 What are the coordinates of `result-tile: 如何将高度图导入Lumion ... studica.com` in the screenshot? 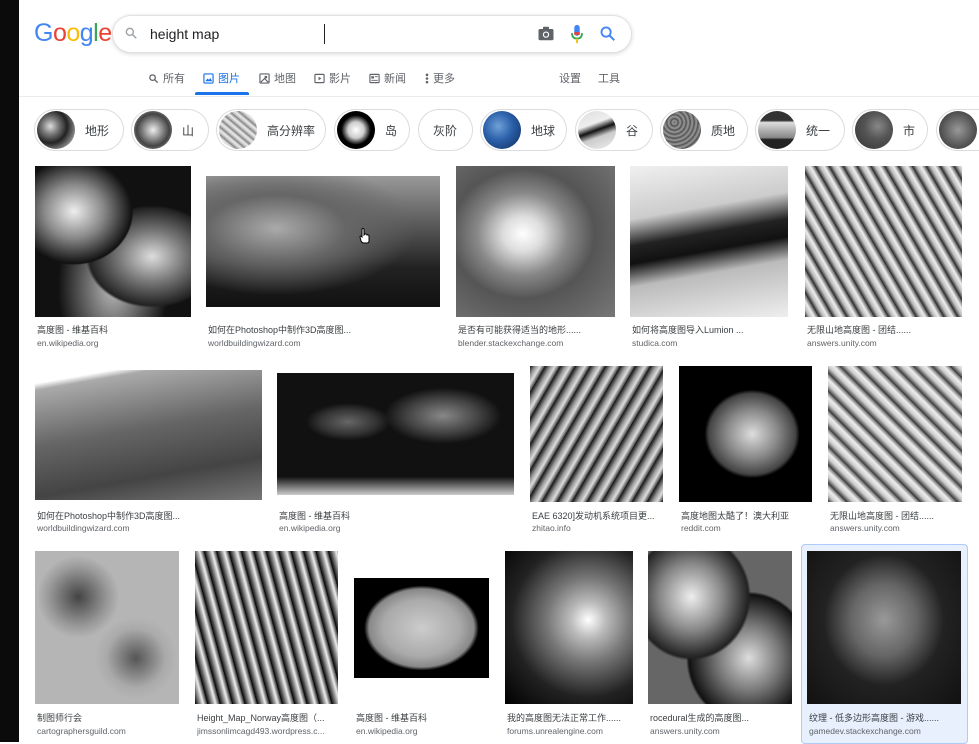 It's located at (709, 259).